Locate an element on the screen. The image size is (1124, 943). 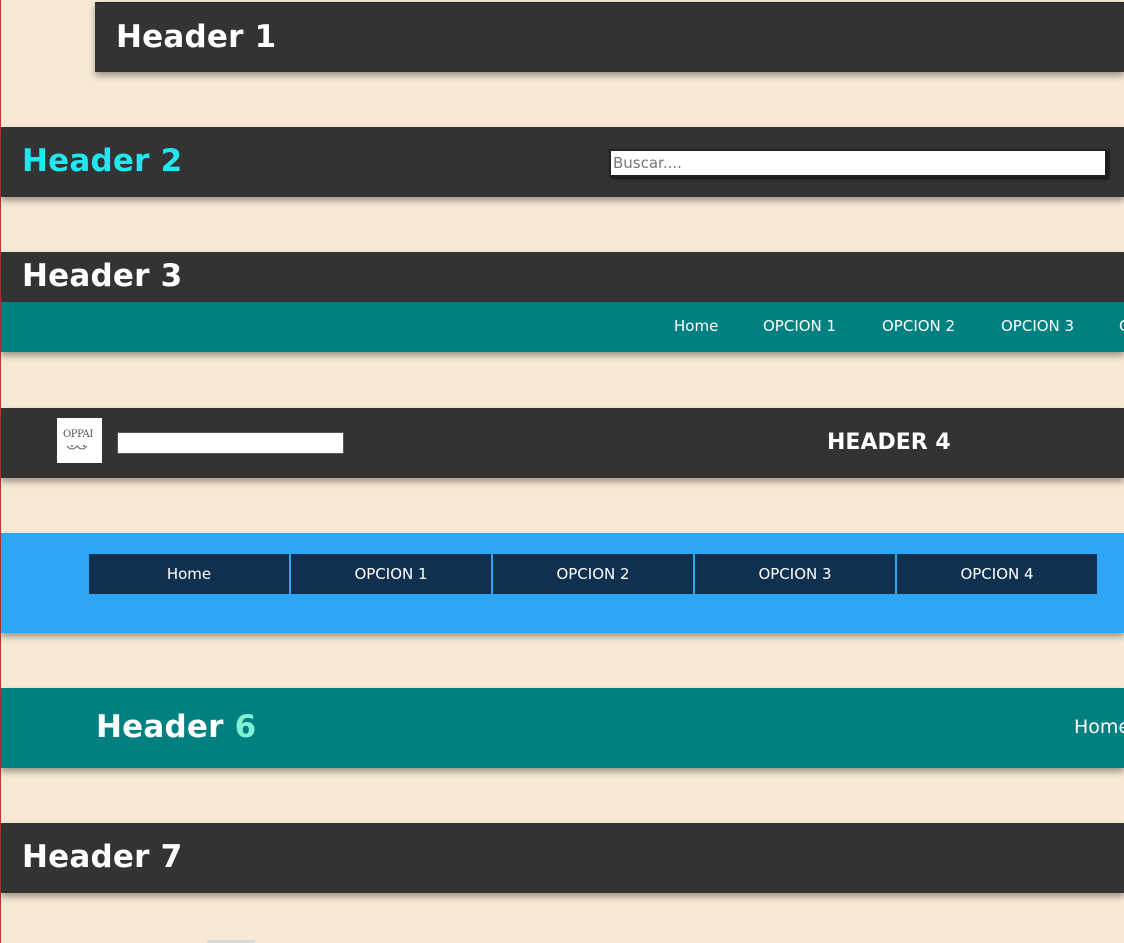
header-4-input-field is located at coordinates (230, 443).